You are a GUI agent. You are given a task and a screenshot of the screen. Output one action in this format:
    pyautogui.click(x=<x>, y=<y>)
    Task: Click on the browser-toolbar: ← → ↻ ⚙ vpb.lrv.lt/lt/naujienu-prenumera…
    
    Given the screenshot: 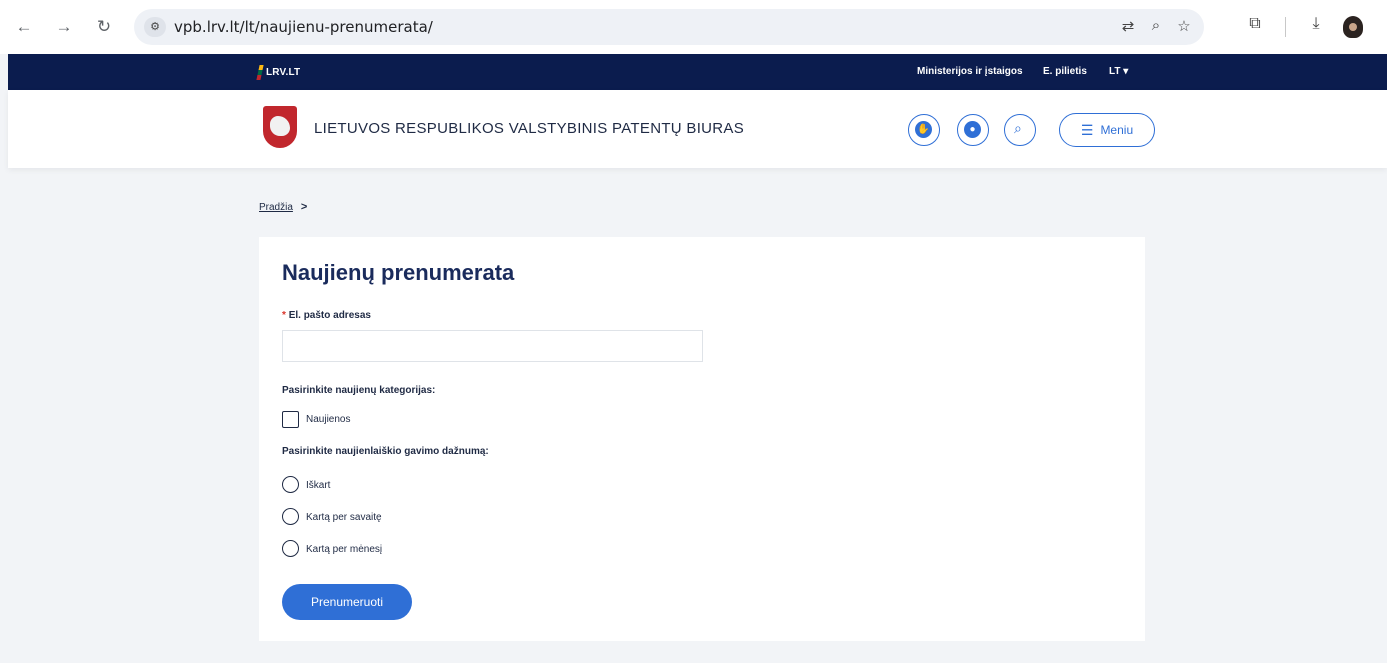 What is the action you would take?
    pyautogui.click(x=693, y=27)
    